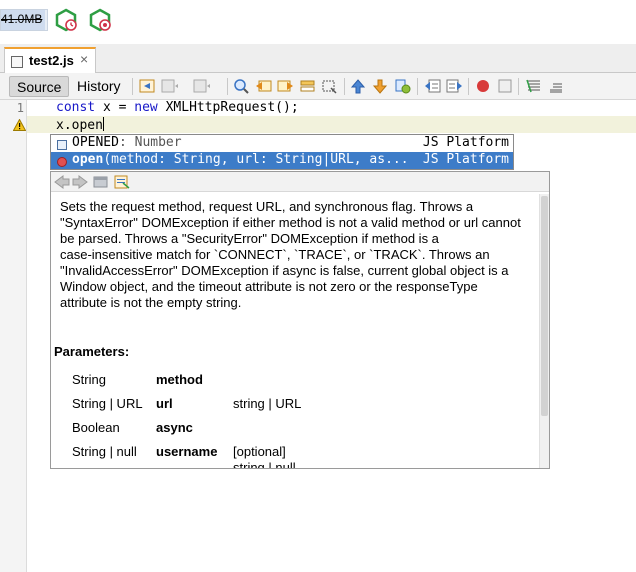  What do you see at coordinates (264, 464) in the screenshot?
I see `parameter-info-line: string | null` at bounding box center [264, 464].